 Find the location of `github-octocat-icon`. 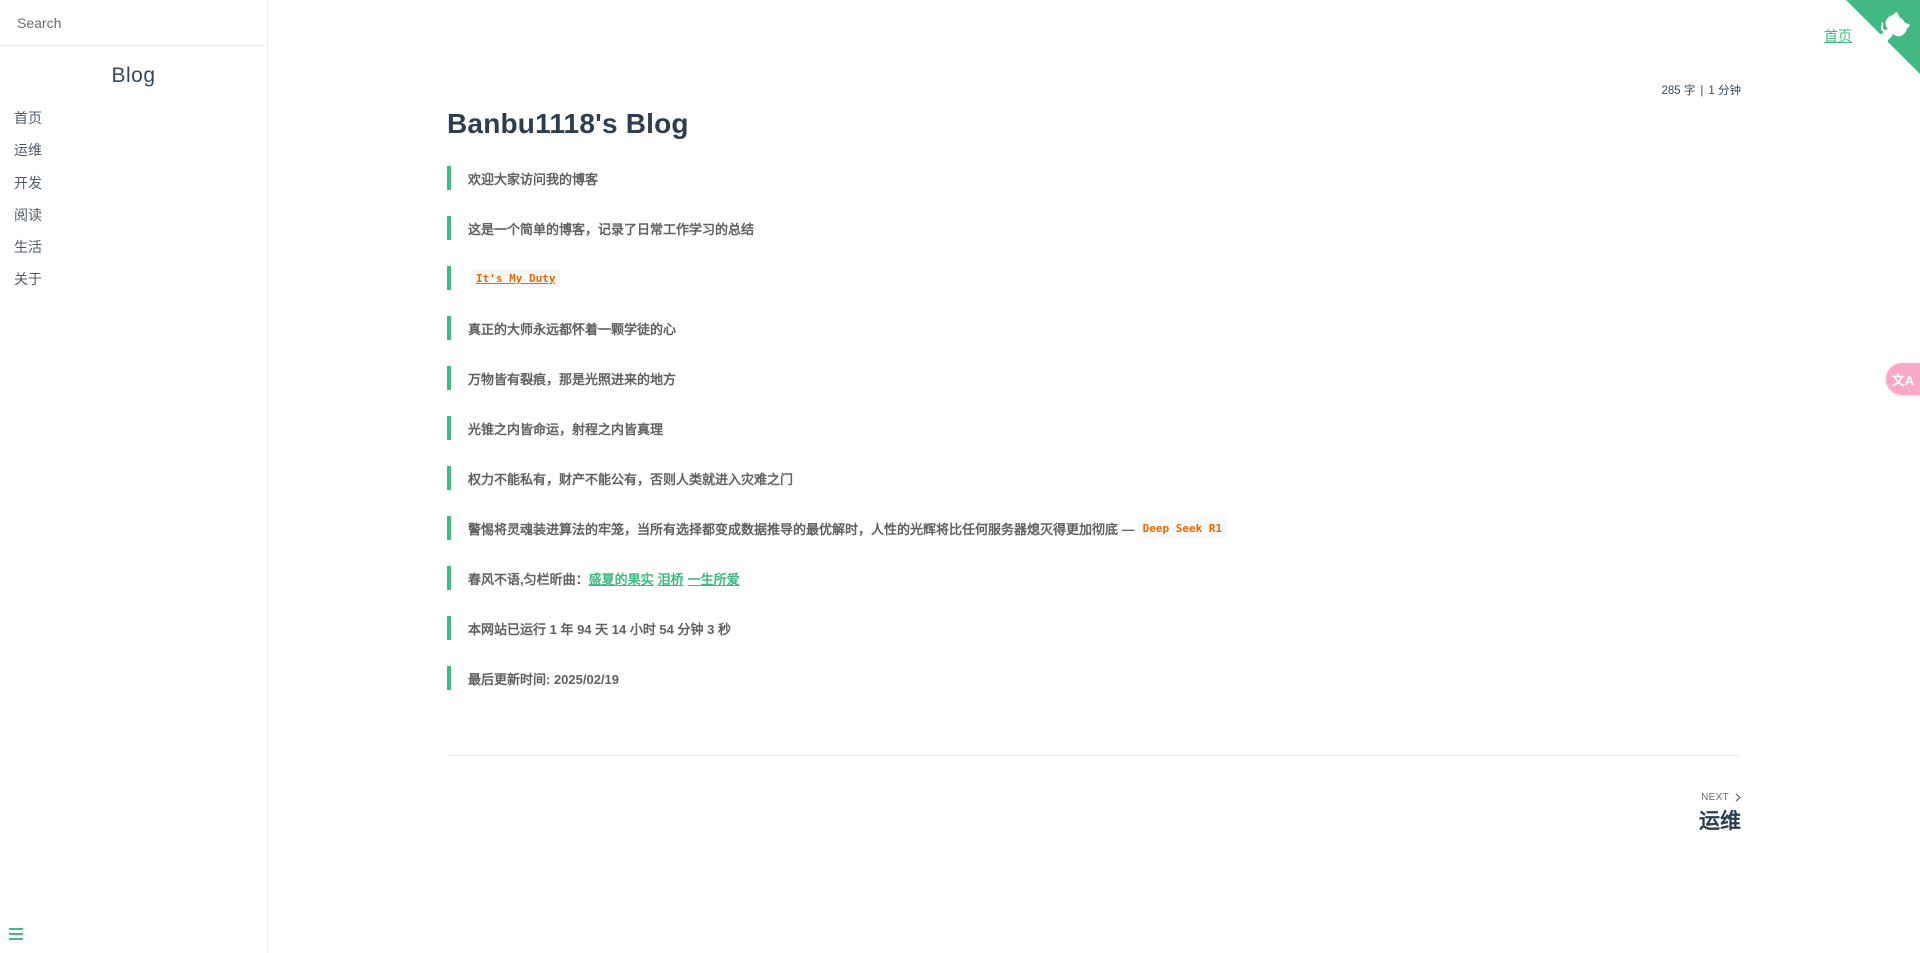

github-octocat-icon is located at coordinates (1883, 37).